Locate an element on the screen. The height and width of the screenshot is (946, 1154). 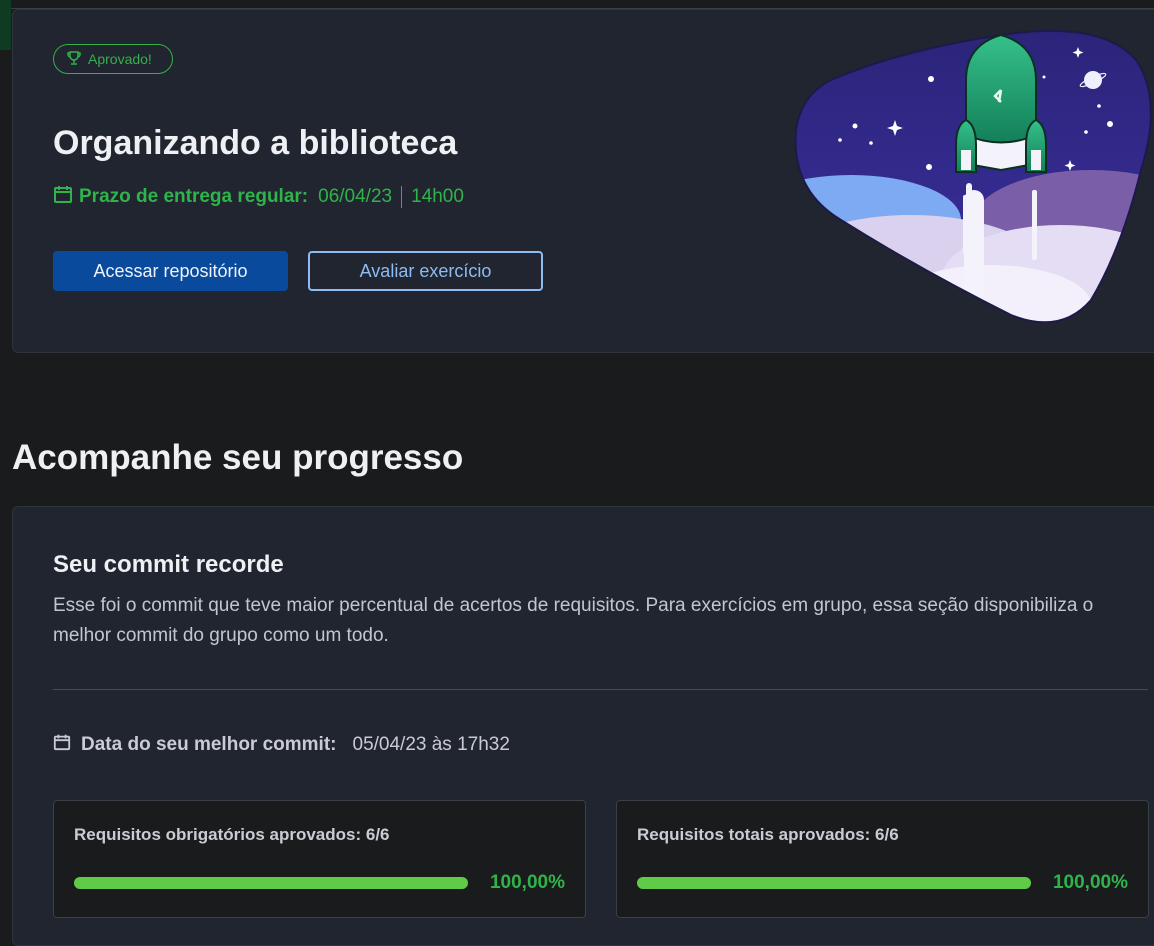
deadline-row: Prazo de entrega regular: 06/04/23 14h00 is located at coordinates (258, 197).